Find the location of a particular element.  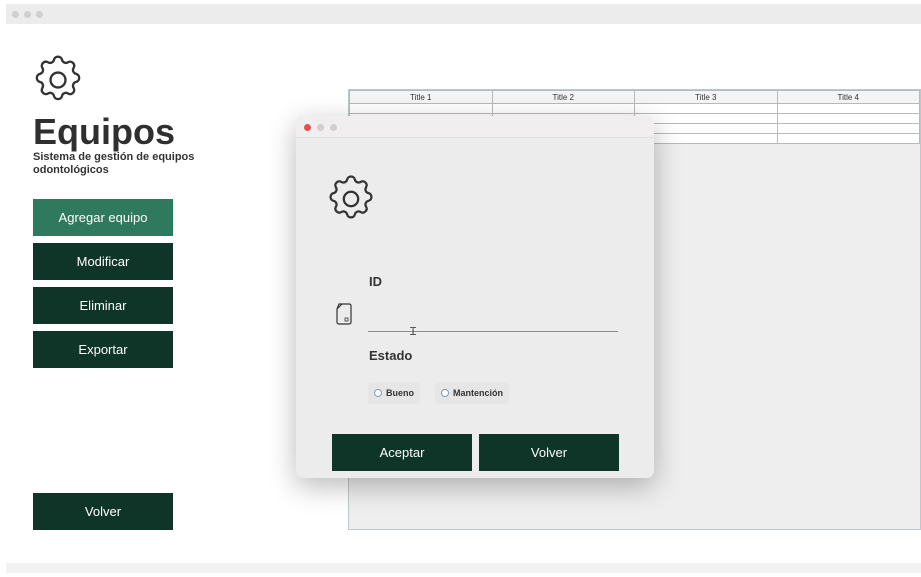

export-button: Exportar is located at coordinates (103, 349).